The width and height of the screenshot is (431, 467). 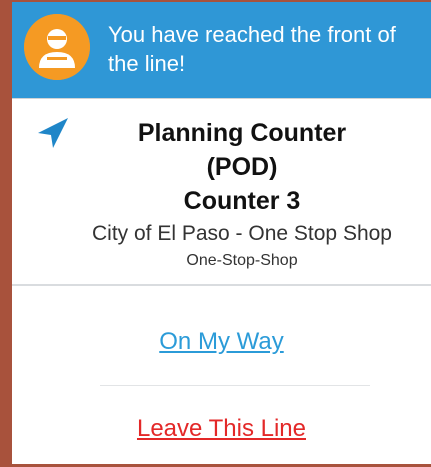 What do you see at coordinates (235, 385) in the screenshot?
I see `action-divider` at bounding box center [235, 385].